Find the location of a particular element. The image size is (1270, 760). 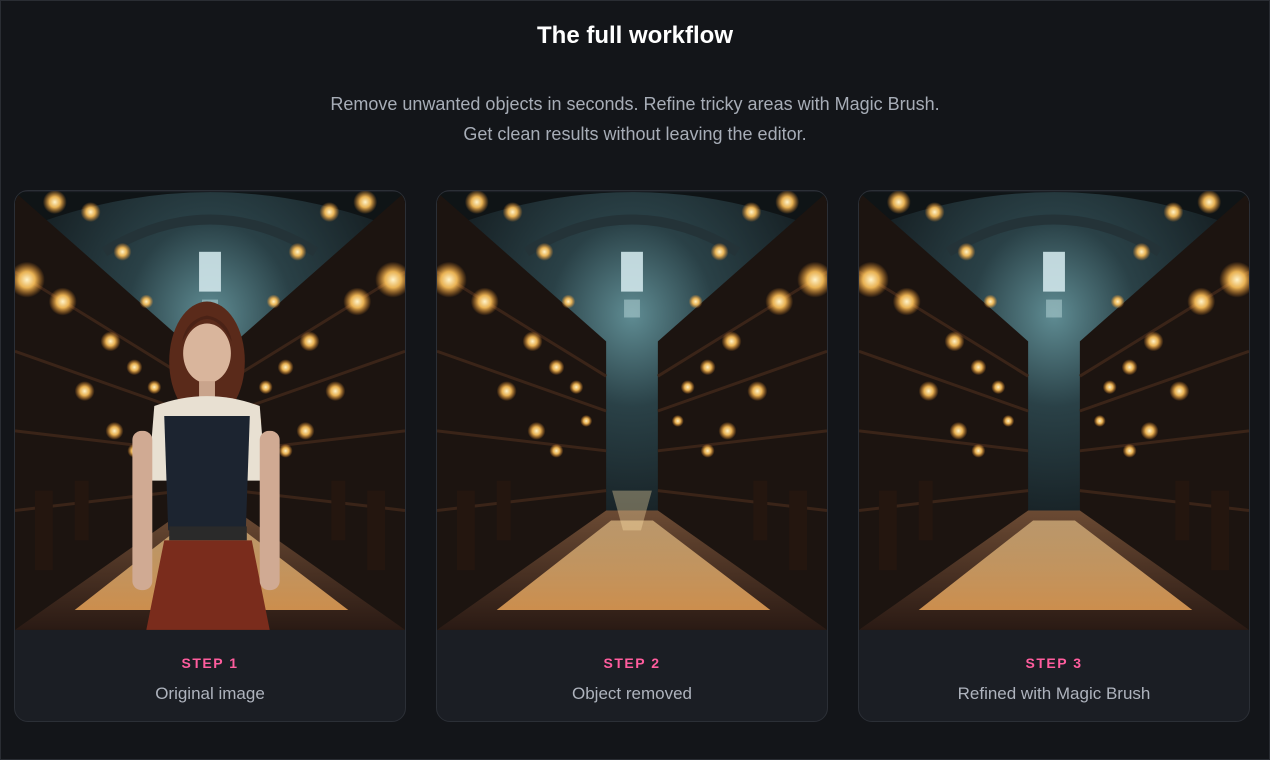

step-label: STEP 3 is located at coordinates (1054, 663).